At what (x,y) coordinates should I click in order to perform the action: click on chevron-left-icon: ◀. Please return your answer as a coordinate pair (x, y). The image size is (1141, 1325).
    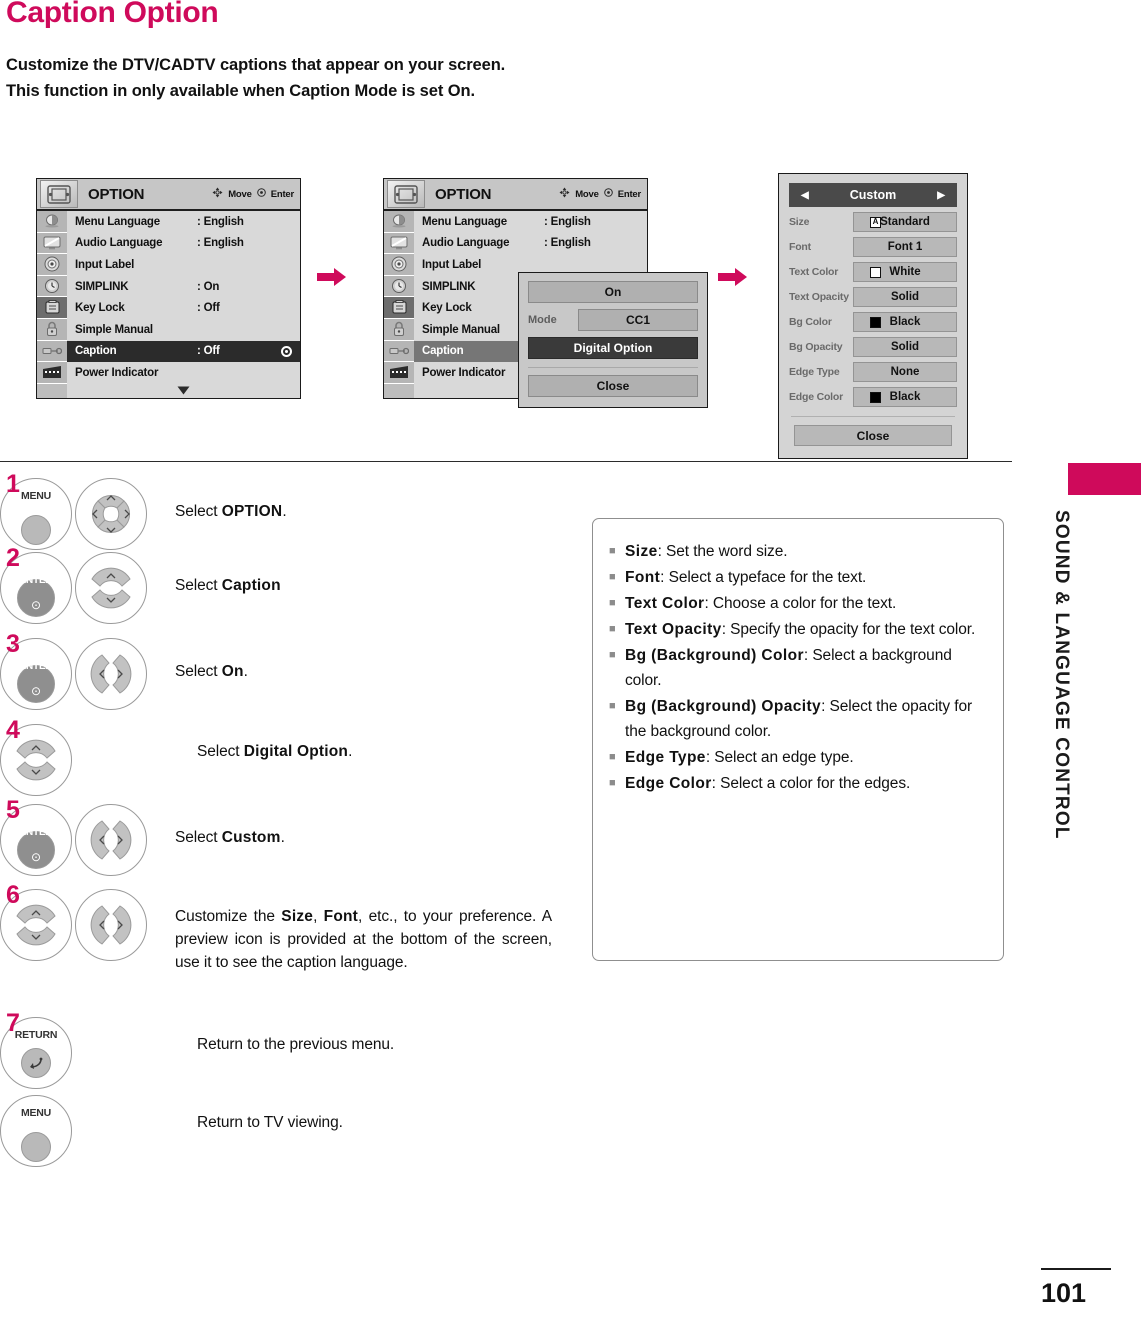
    Looking at the image, I should click on (805, 195).